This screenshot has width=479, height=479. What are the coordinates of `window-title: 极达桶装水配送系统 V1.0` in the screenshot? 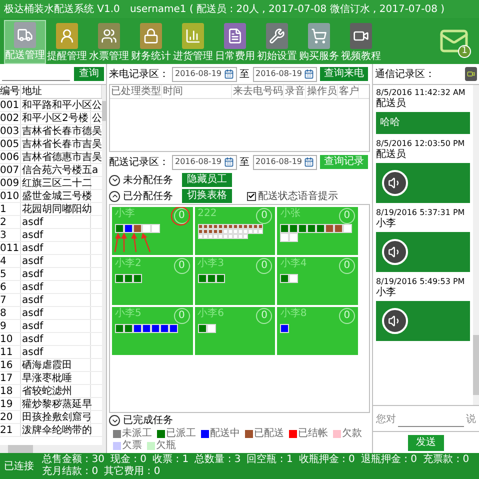 It's located at (62, 9).